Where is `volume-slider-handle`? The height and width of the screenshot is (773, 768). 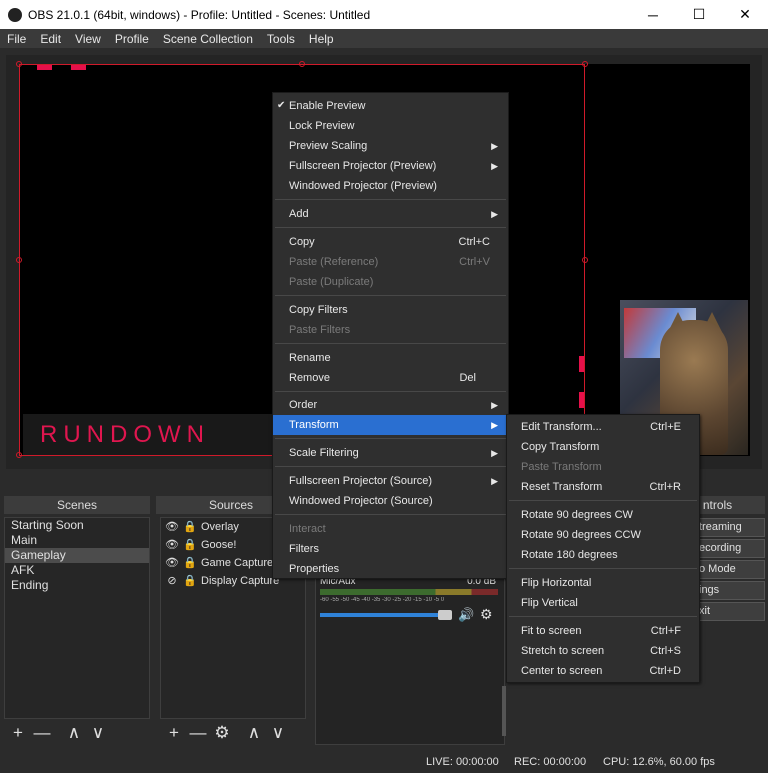 volume-slider-handle is located at coordinates (445, 615).